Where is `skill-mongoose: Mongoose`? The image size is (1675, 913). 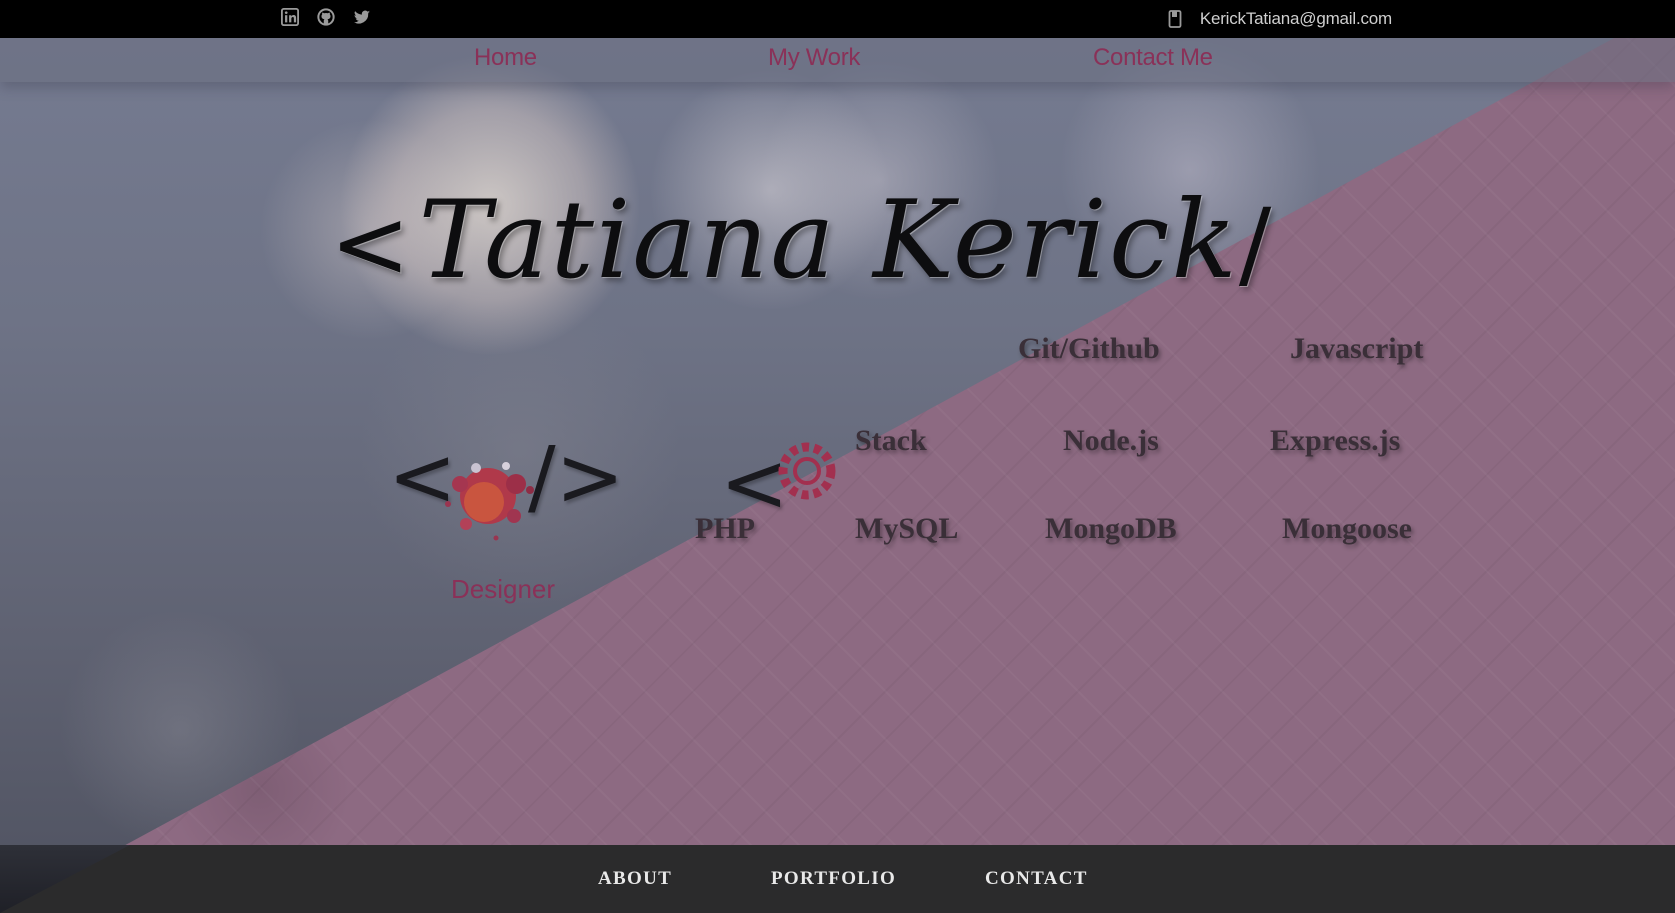
skill-mongoose: Mongoose is located at coordinates (1347, 528).